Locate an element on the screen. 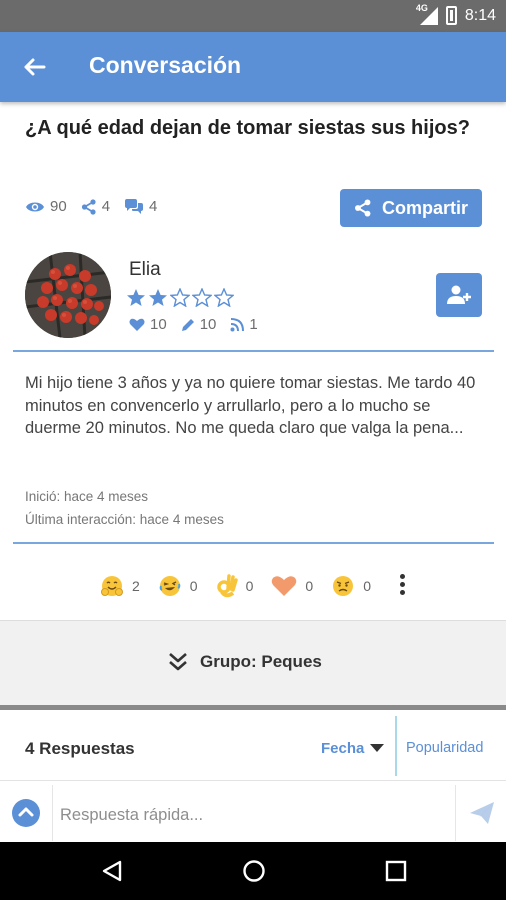  sort-separator is located at coordinates (396, 746).